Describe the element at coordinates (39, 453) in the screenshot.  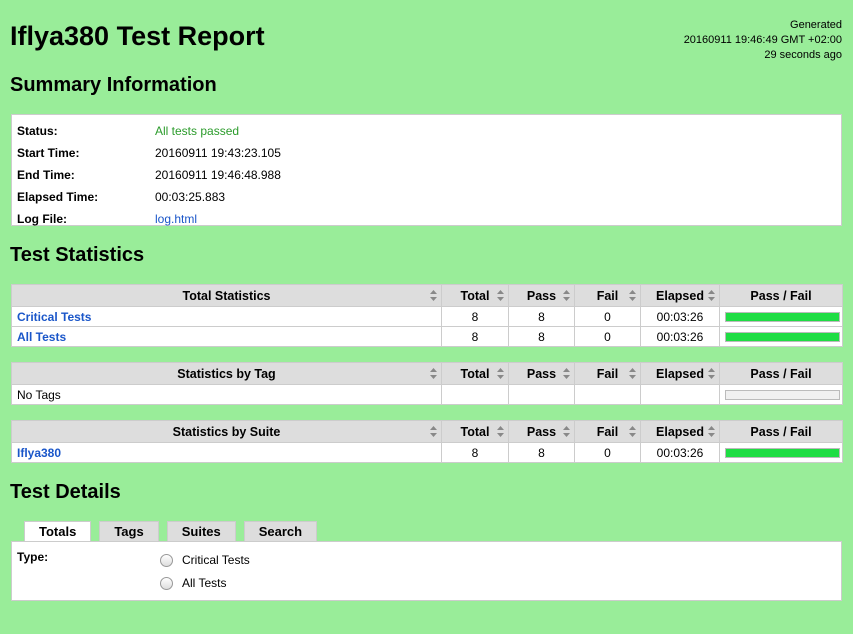
I see `suite-link: Iflya380` at that location.